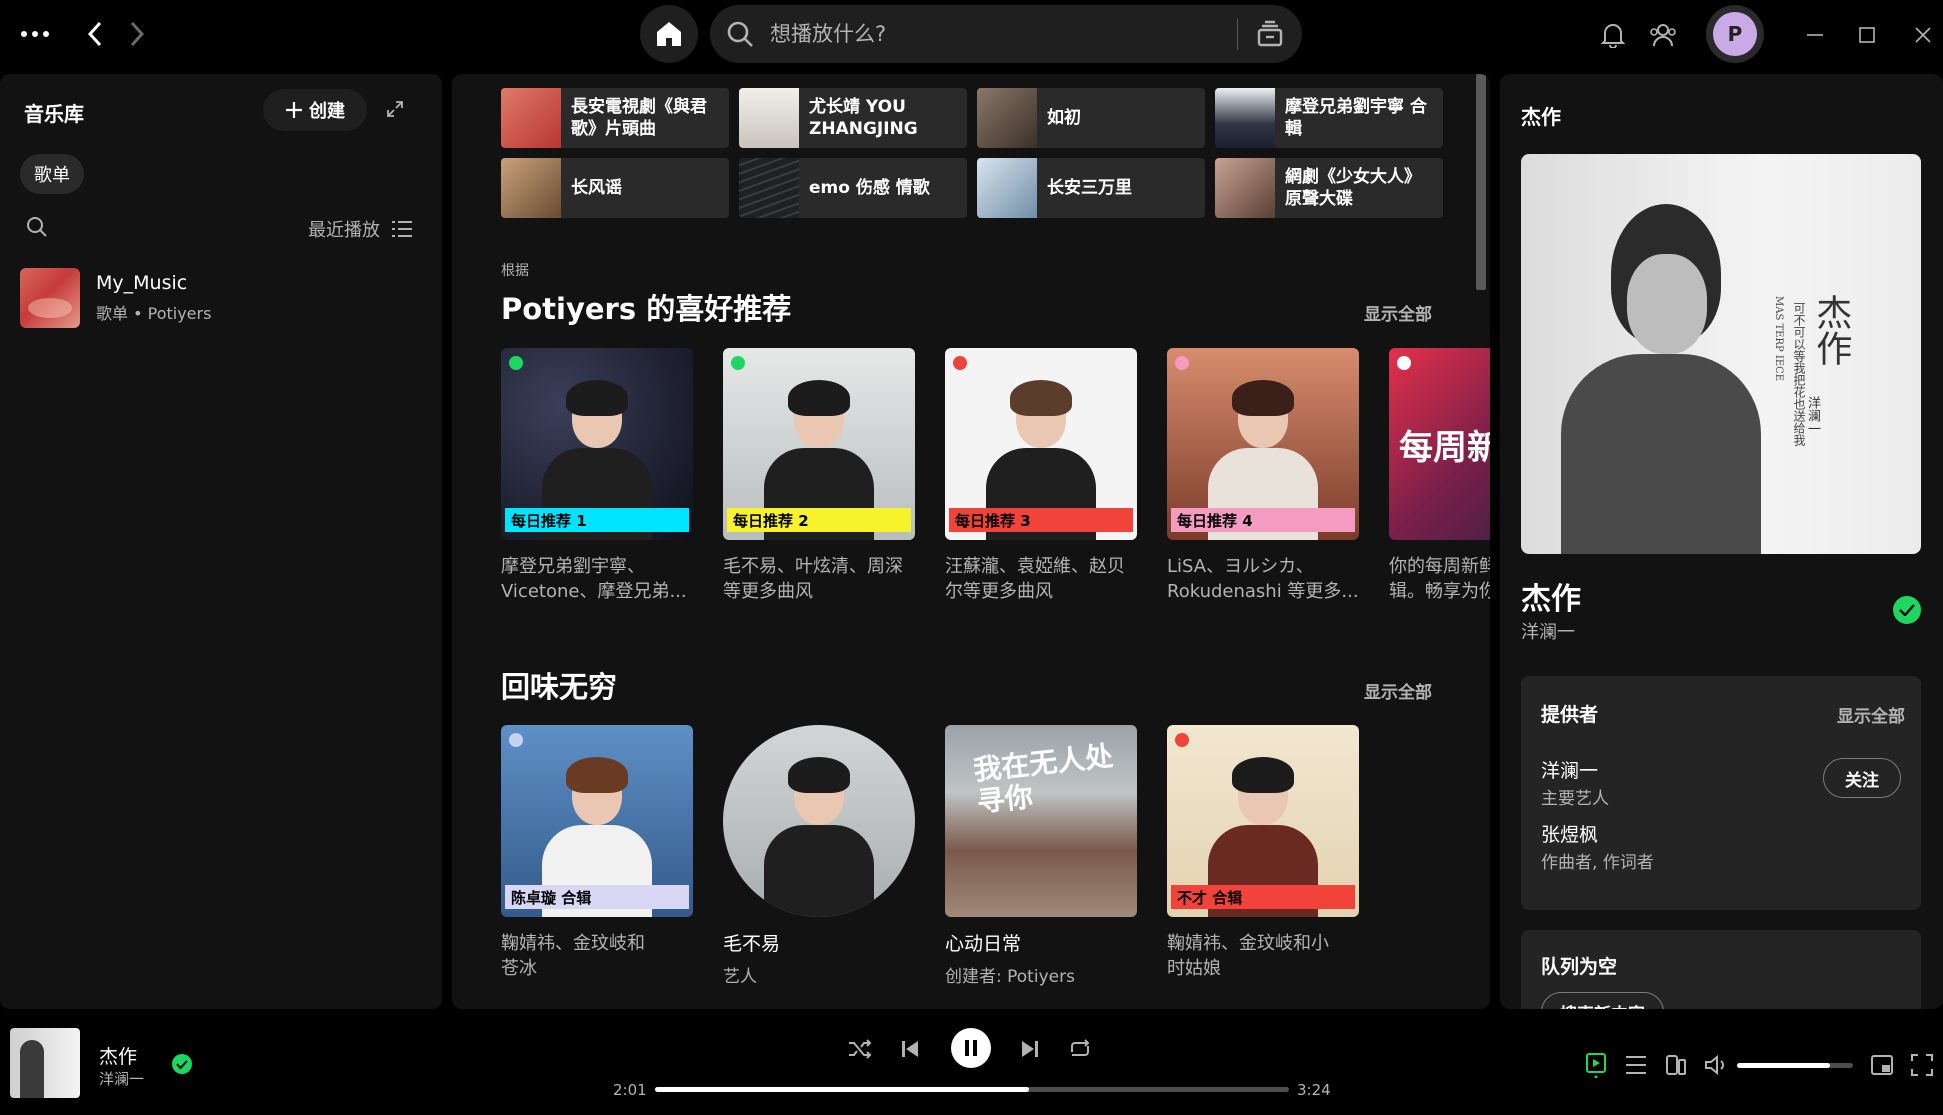 The image size is (1943, 1115). I want to click on notifications-bell-icon, so click(1613, 35).